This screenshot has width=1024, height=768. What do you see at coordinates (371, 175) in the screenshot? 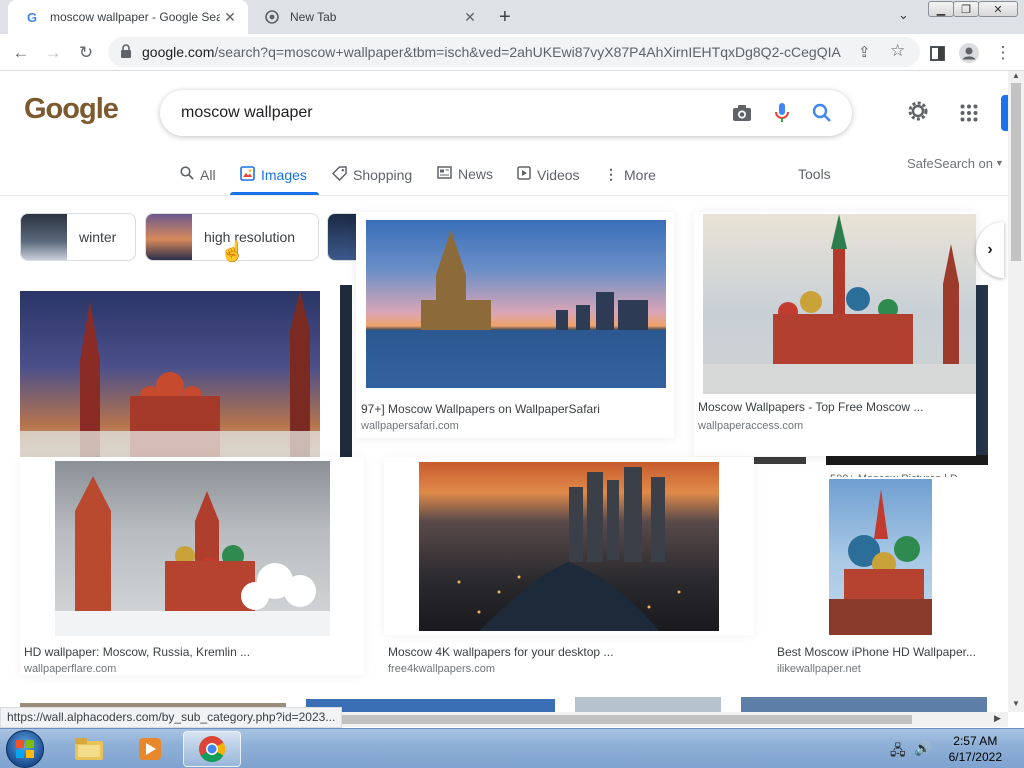
I see `tab-shopping: Shopping` at bounding box center [371, 175].